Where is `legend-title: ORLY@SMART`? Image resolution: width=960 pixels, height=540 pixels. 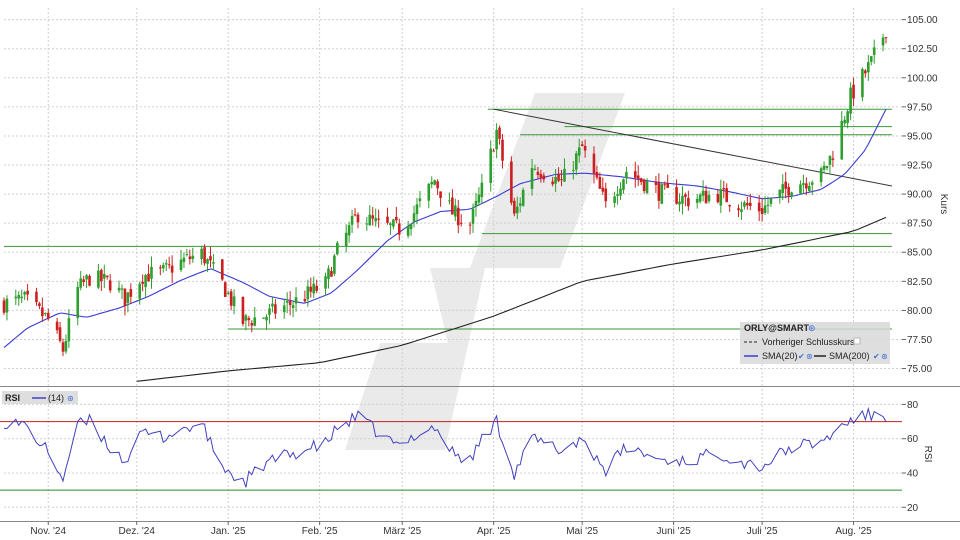
legend-title: ORLY@SMART is located at coordinates (776, 328).